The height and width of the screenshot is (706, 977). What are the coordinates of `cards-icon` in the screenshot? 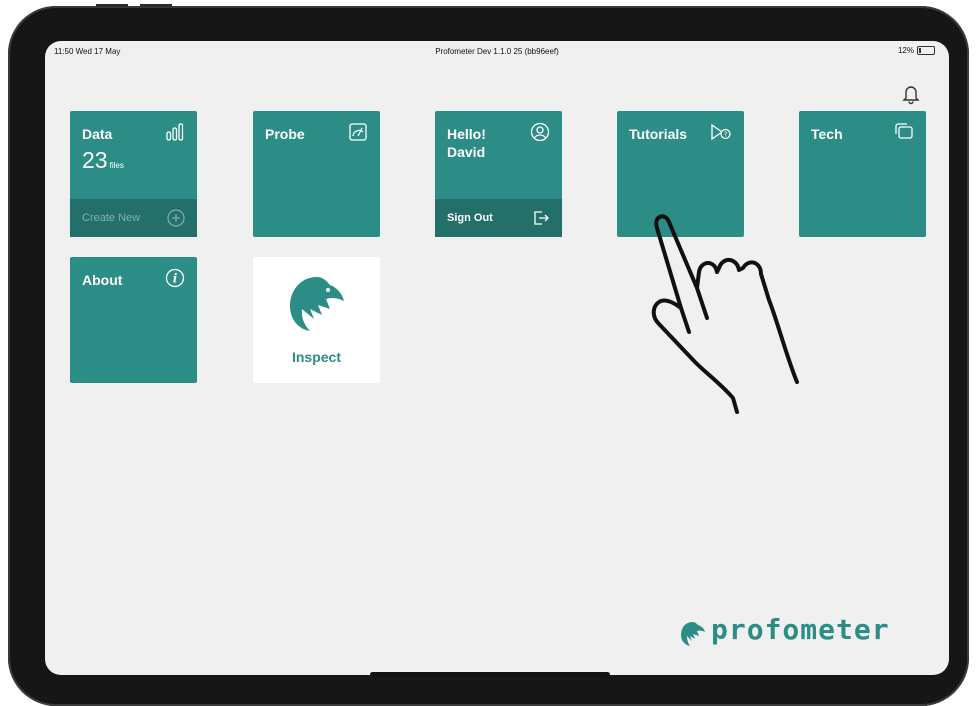 It's located at (904, 131).